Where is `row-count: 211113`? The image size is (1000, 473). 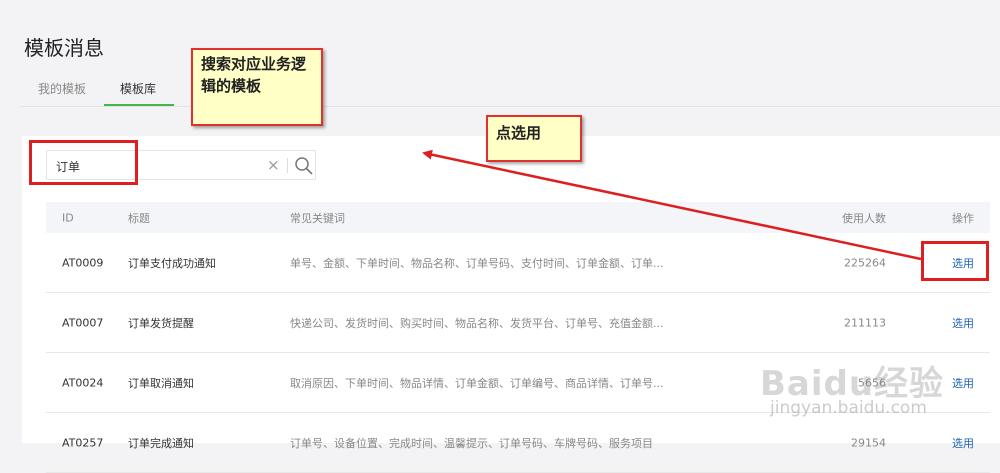
row-count: 211113 is located at coordinates (865, 322).